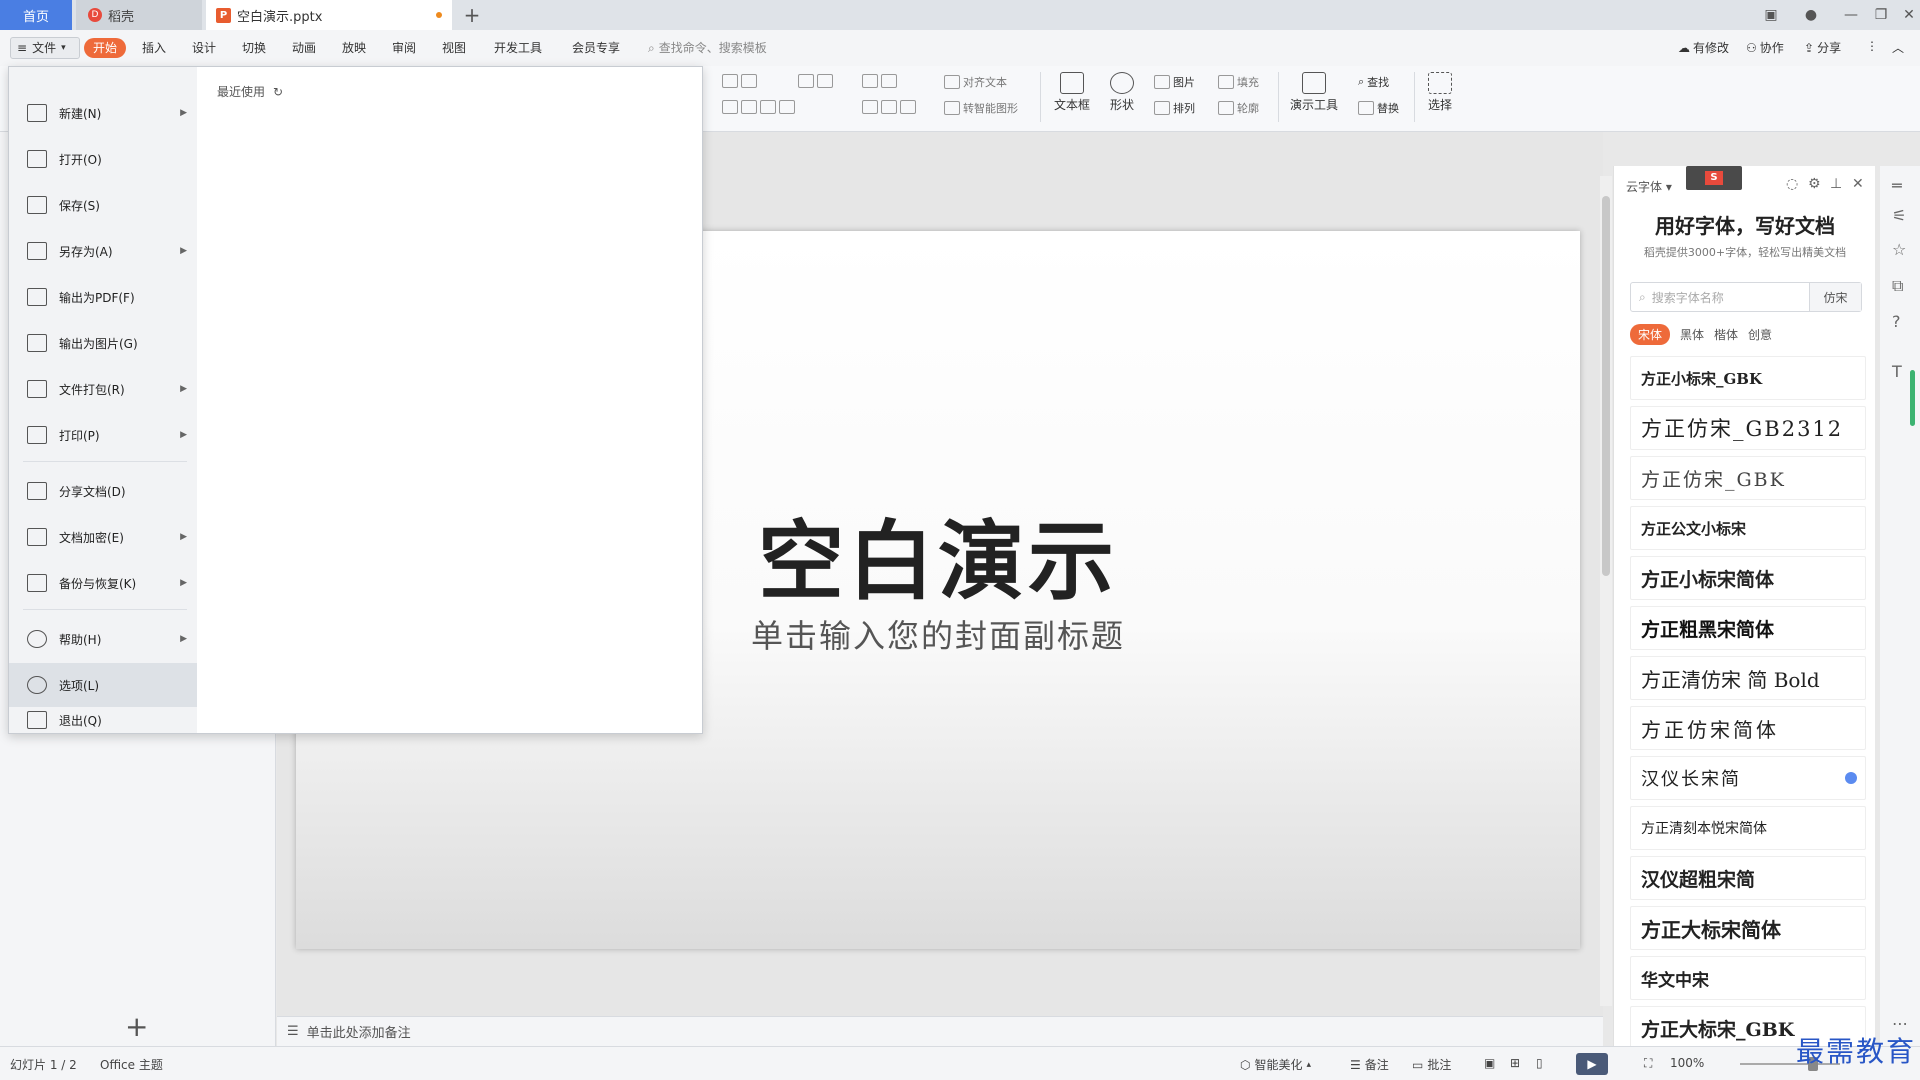 This screenshot has width=1920, height=1080. Describe the element at coordinates (1174, 108) in the screenshot. I see `arrange-button: 排列` at that location.